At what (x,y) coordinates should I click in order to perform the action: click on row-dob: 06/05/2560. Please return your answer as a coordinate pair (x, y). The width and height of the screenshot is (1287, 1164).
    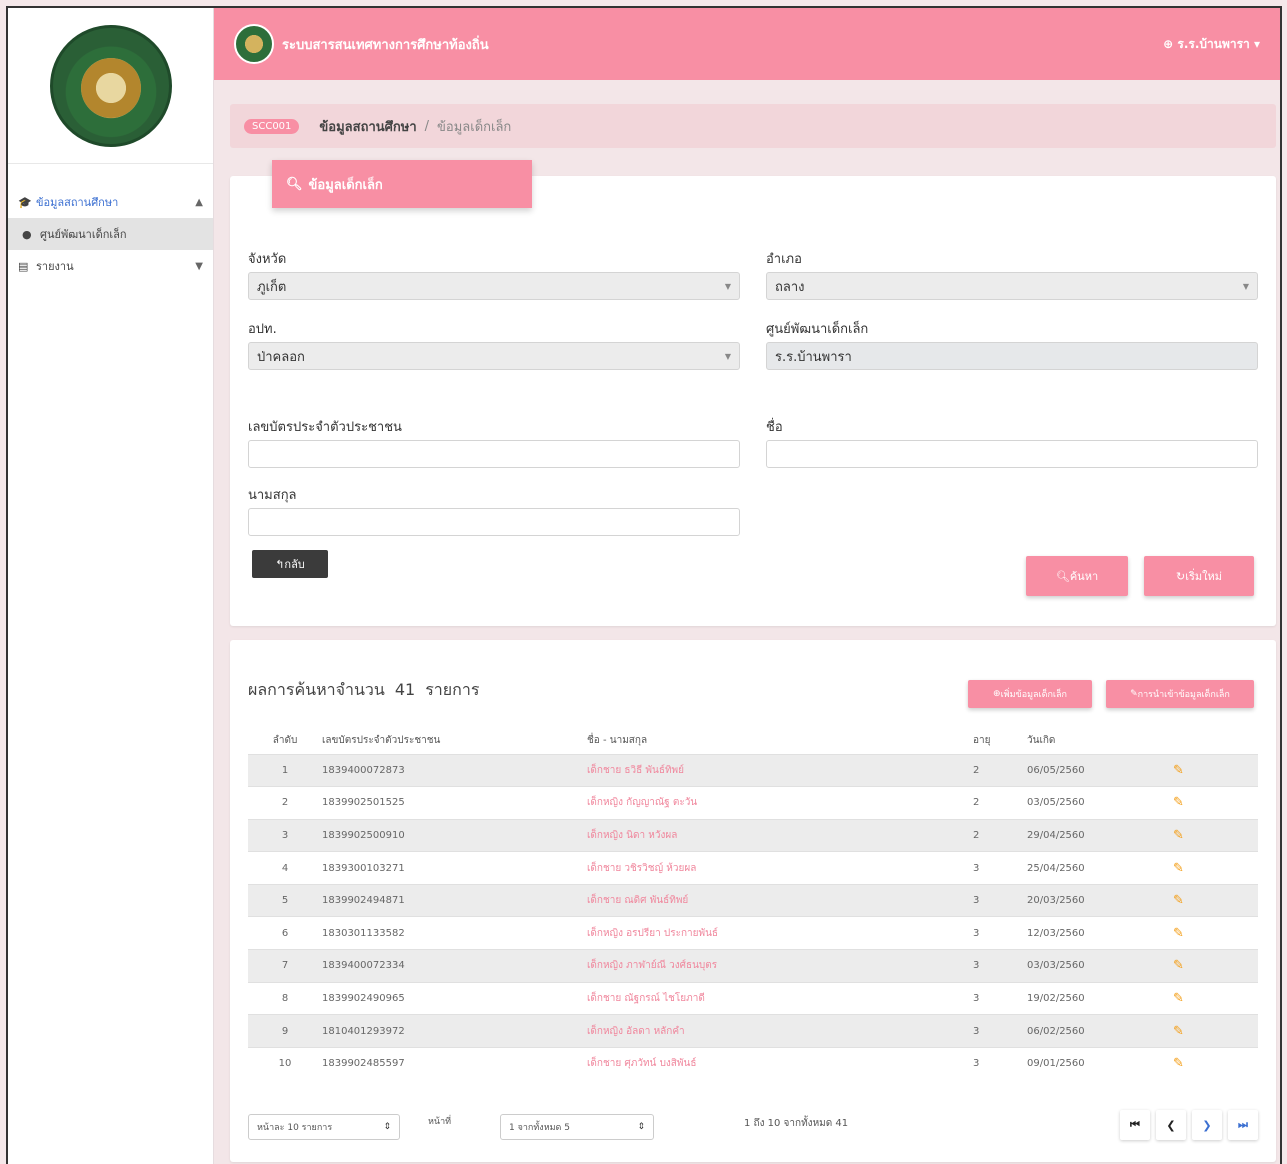
    Looking at the image, I should click on (1096, 770).